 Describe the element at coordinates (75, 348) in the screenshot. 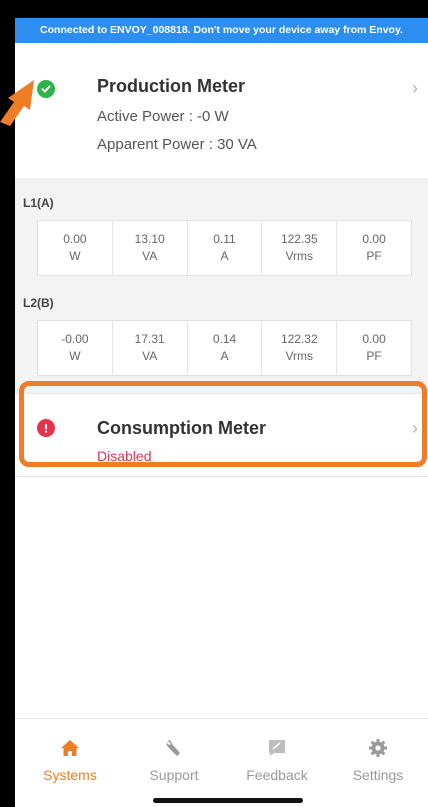

I see `table-cell: -0.00 W` at that location.